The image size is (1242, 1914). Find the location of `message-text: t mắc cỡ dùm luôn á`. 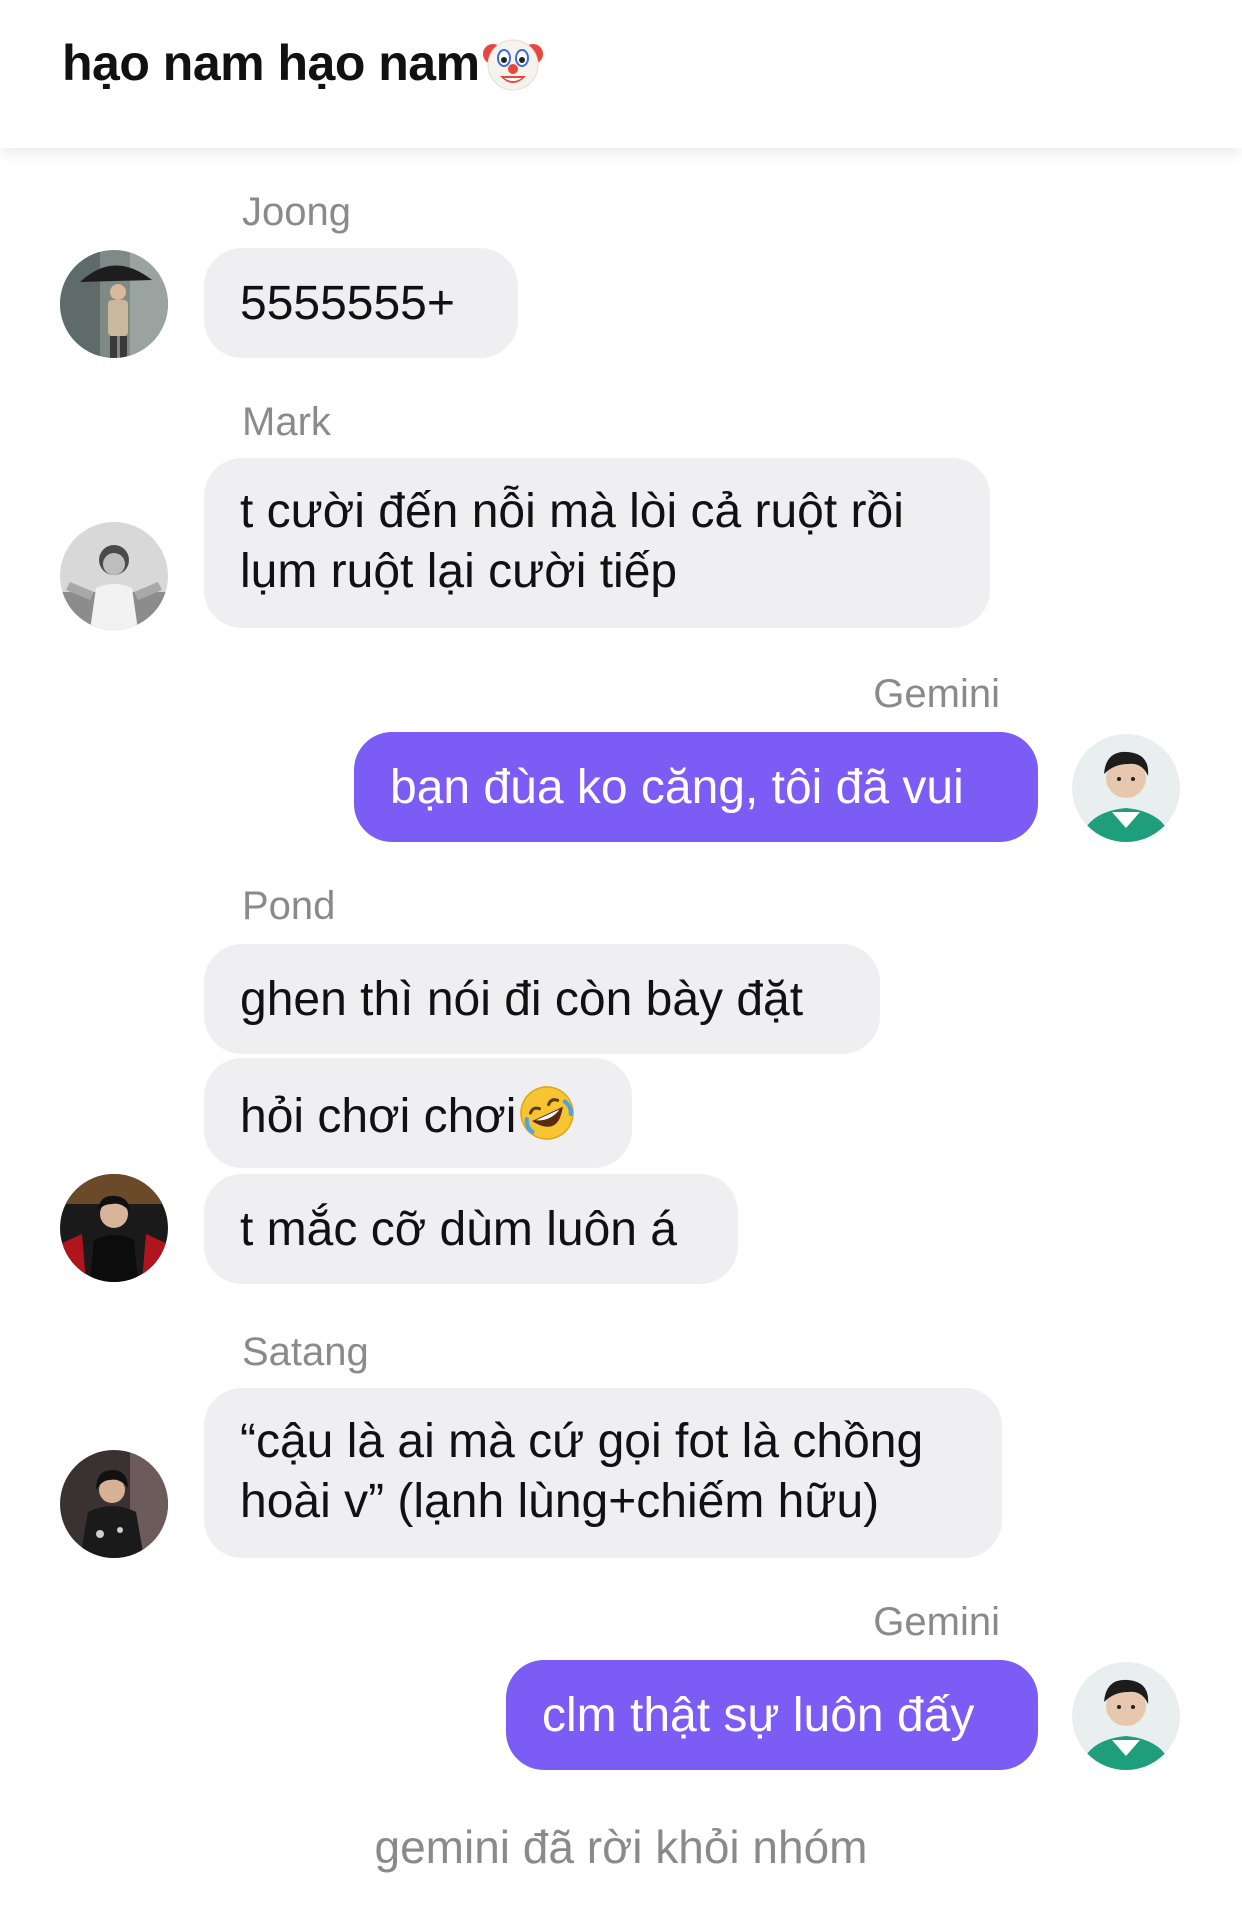

message-text: t mắc cỡ dùm luôn á is located at coordinates (458, 1229).